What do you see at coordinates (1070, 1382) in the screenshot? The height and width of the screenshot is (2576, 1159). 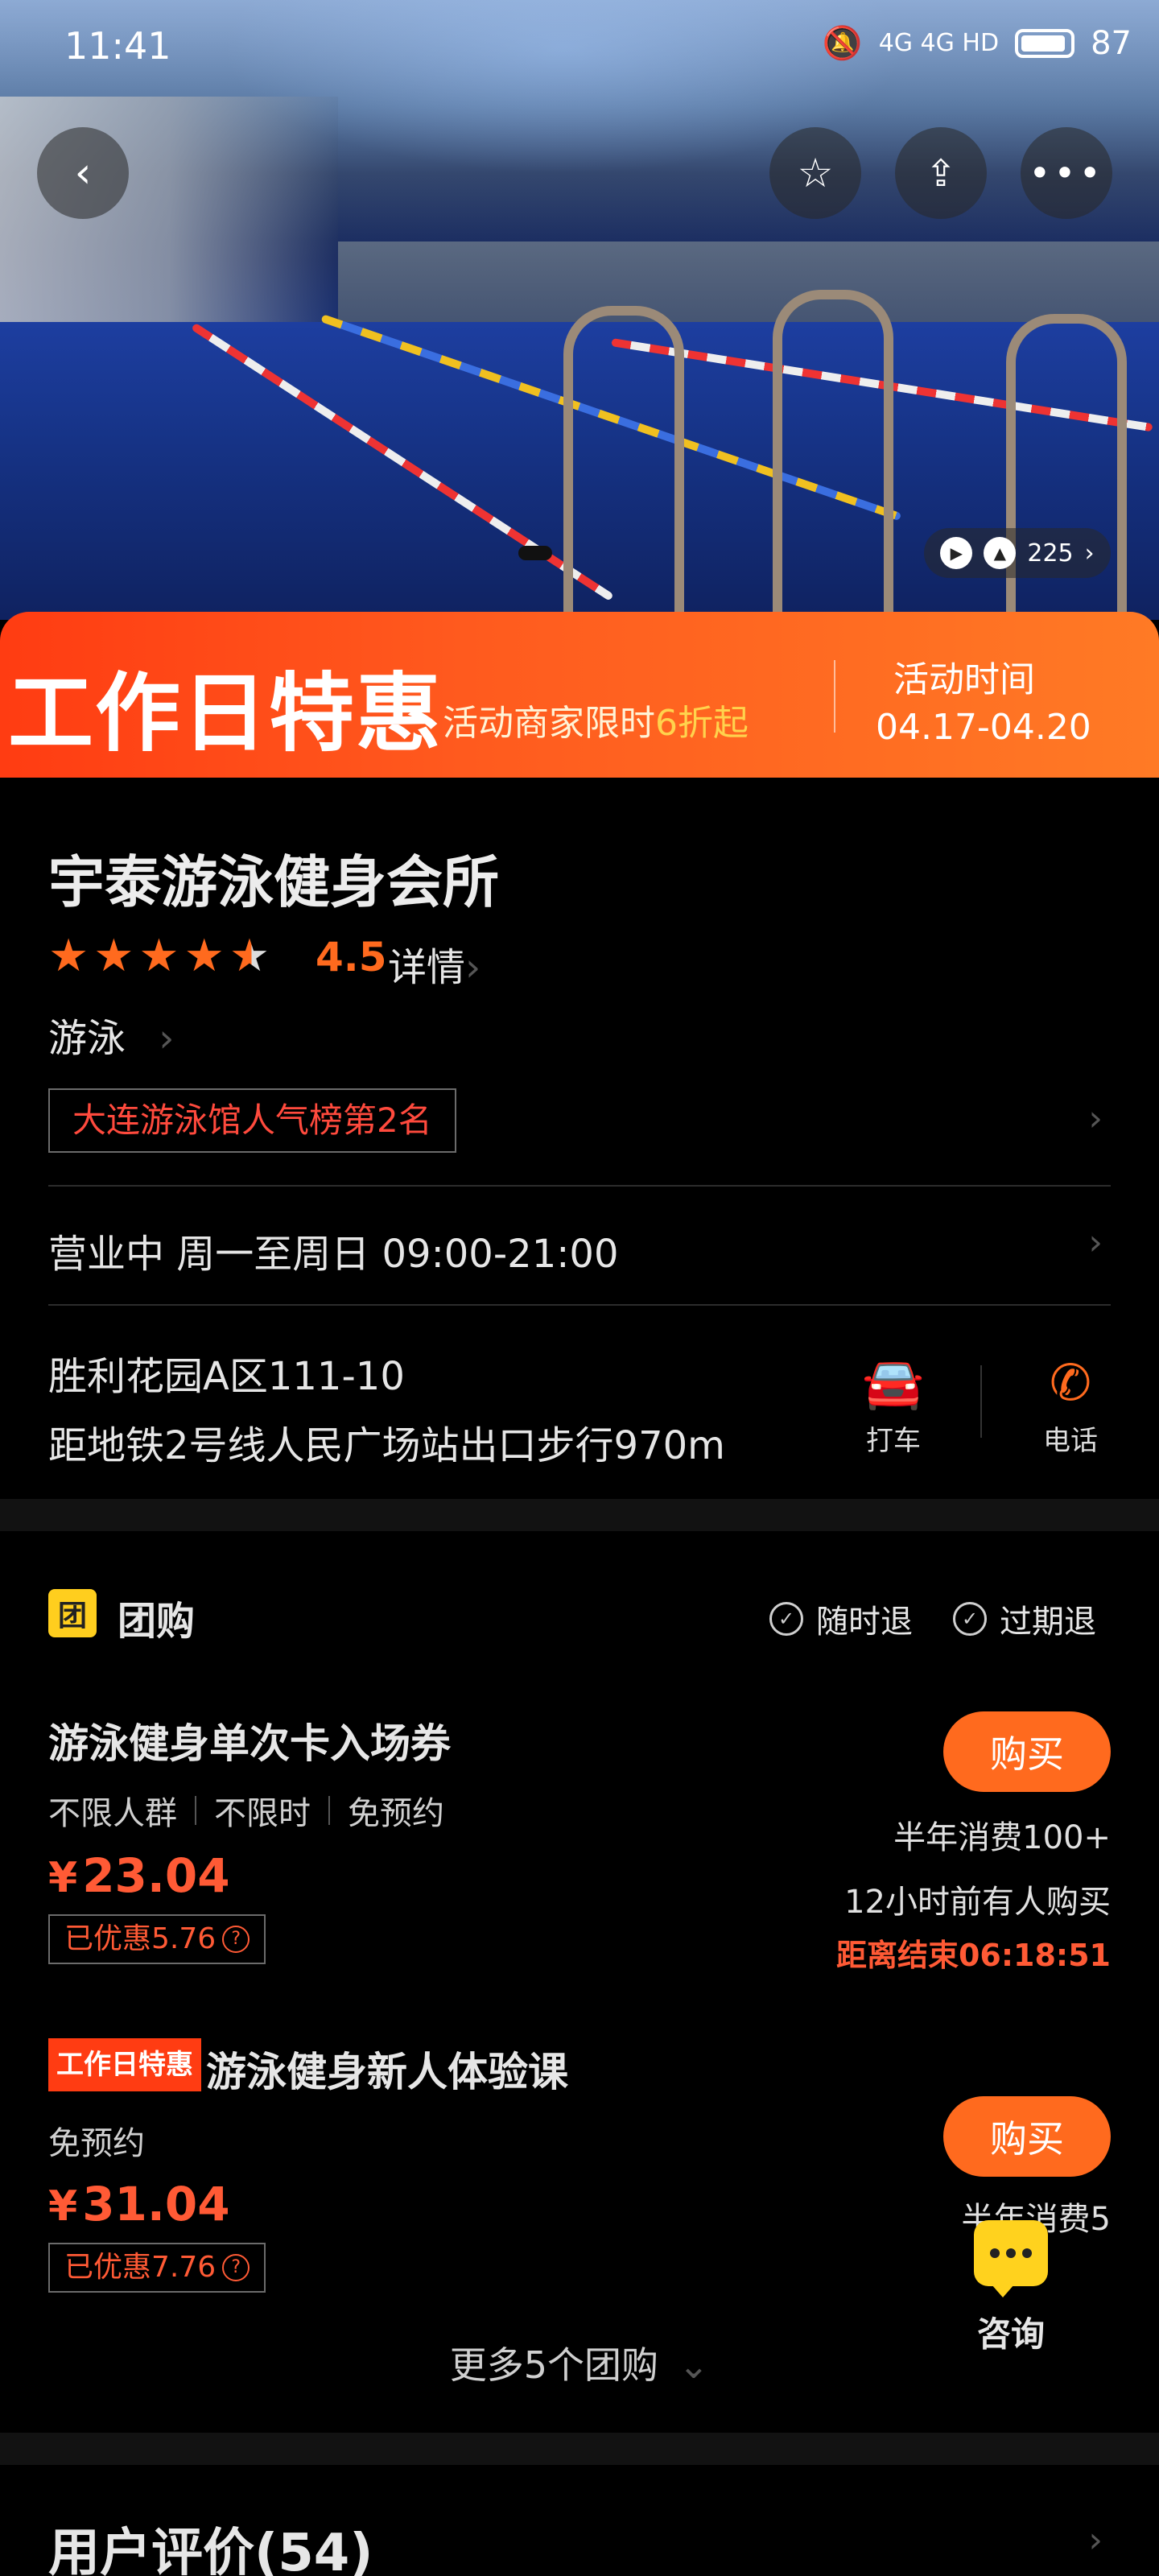 I see `phone-icon: ✆` at bounding box center [1070, 1382].